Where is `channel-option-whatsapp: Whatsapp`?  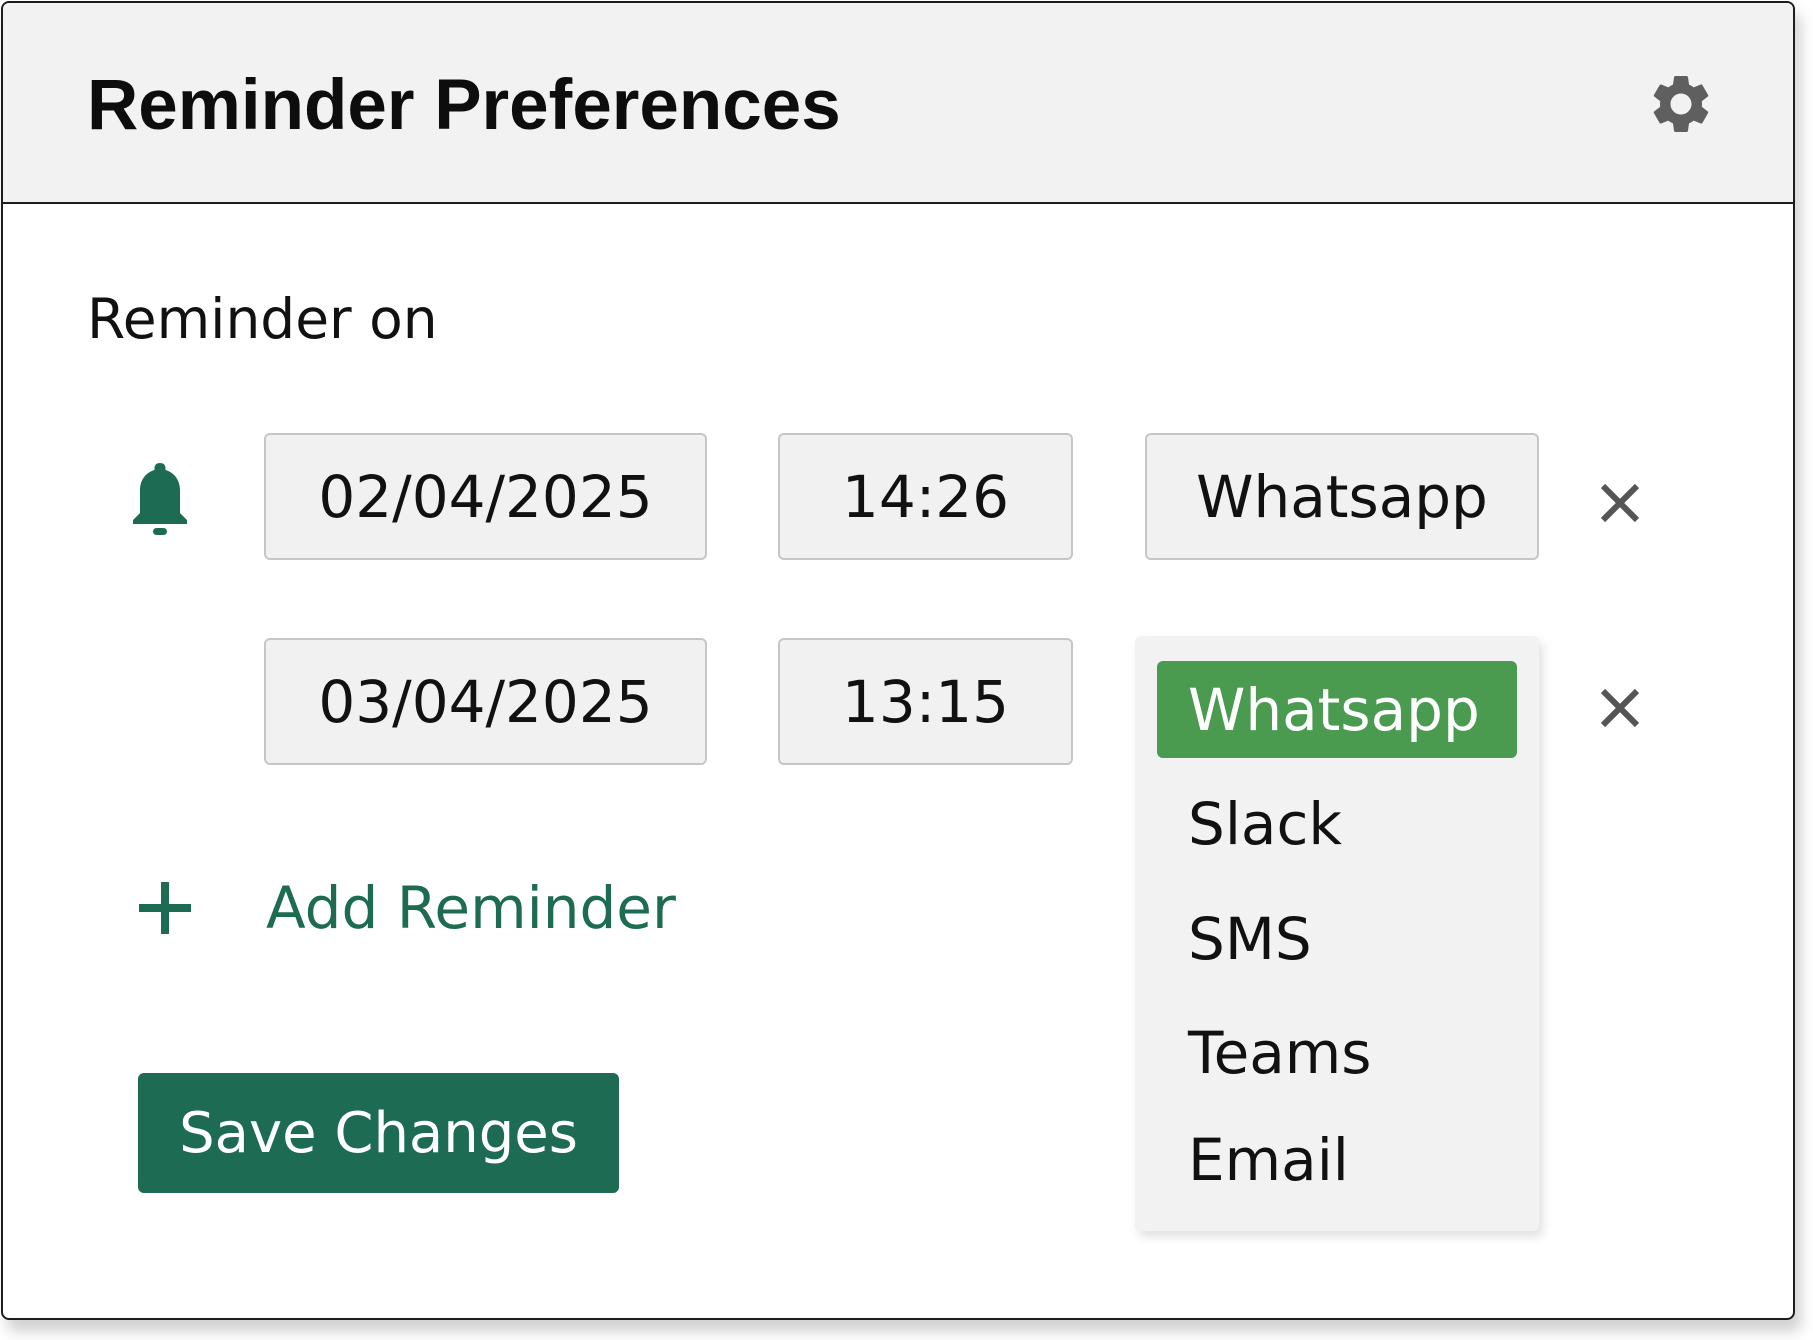
channel-option-whatsapp: Whatsapp is located at coordinates (1337, 709).